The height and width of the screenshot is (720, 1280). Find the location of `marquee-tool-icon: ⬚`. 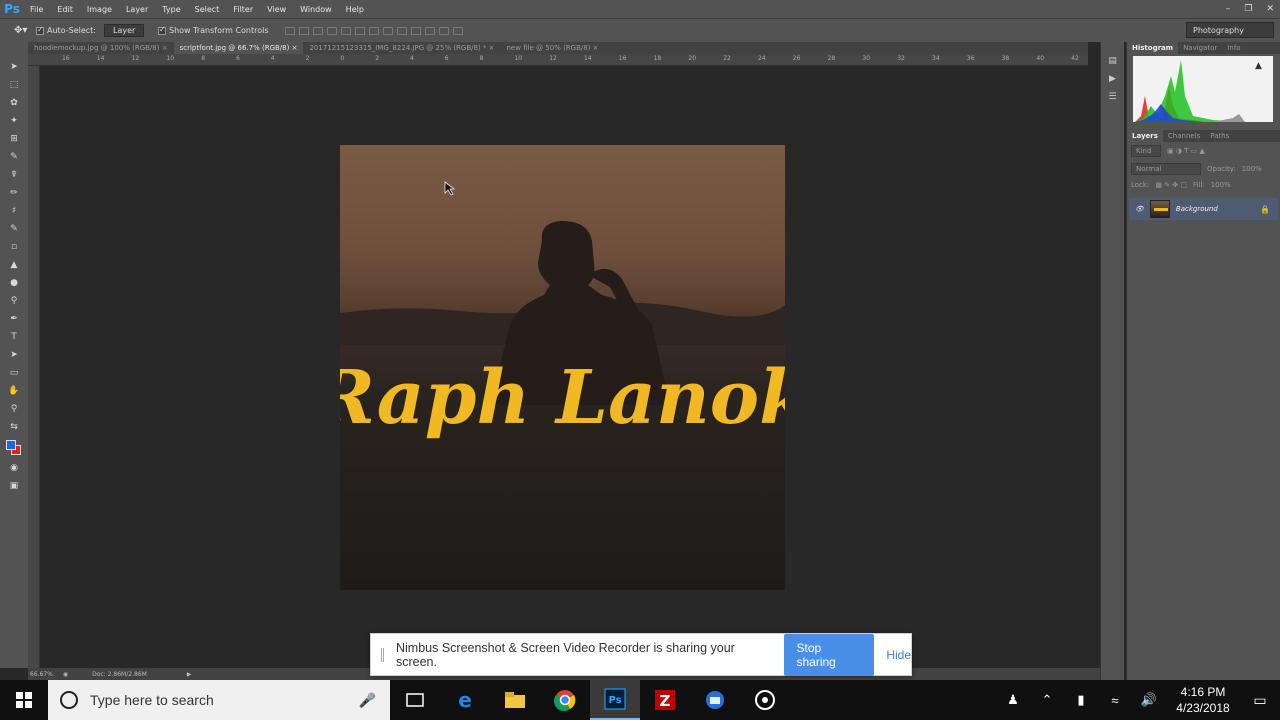

marquee-tool-icon: ⬚ is located at coordinates (14, 84).